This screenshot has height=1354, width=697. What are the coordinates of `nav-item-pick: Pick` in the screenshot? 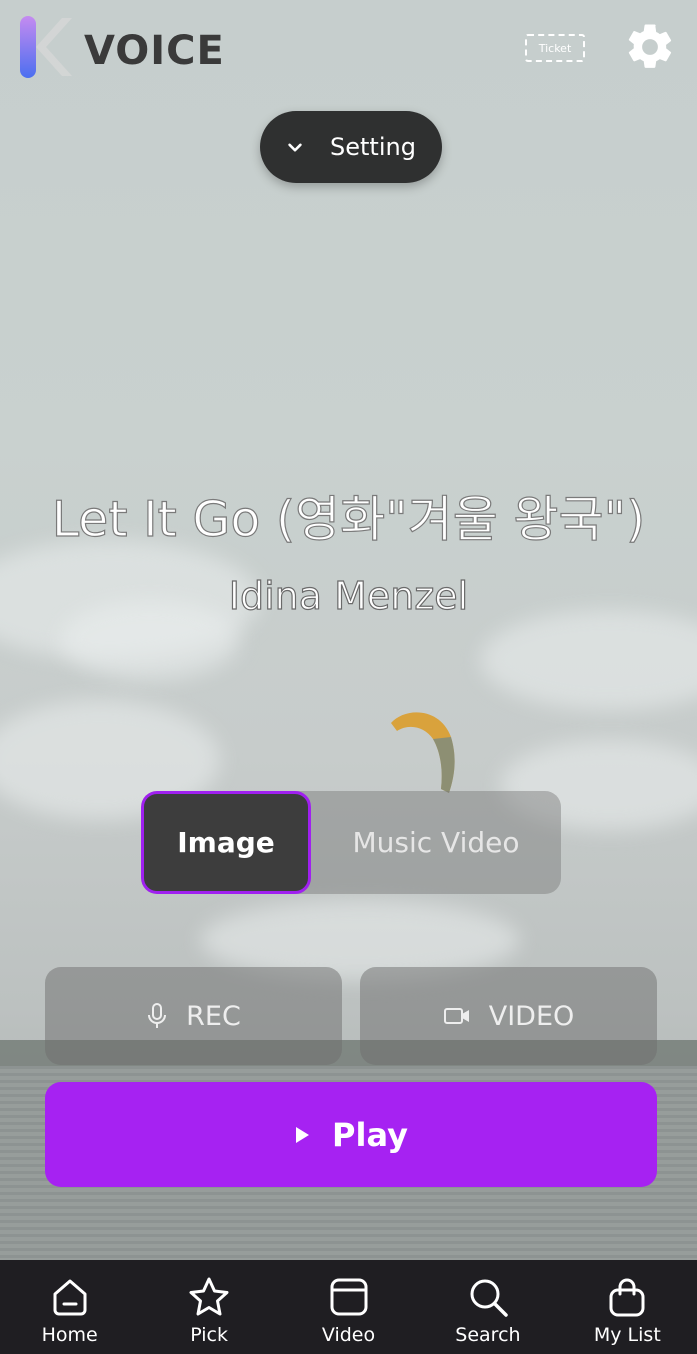 It's located at (208, 1307).